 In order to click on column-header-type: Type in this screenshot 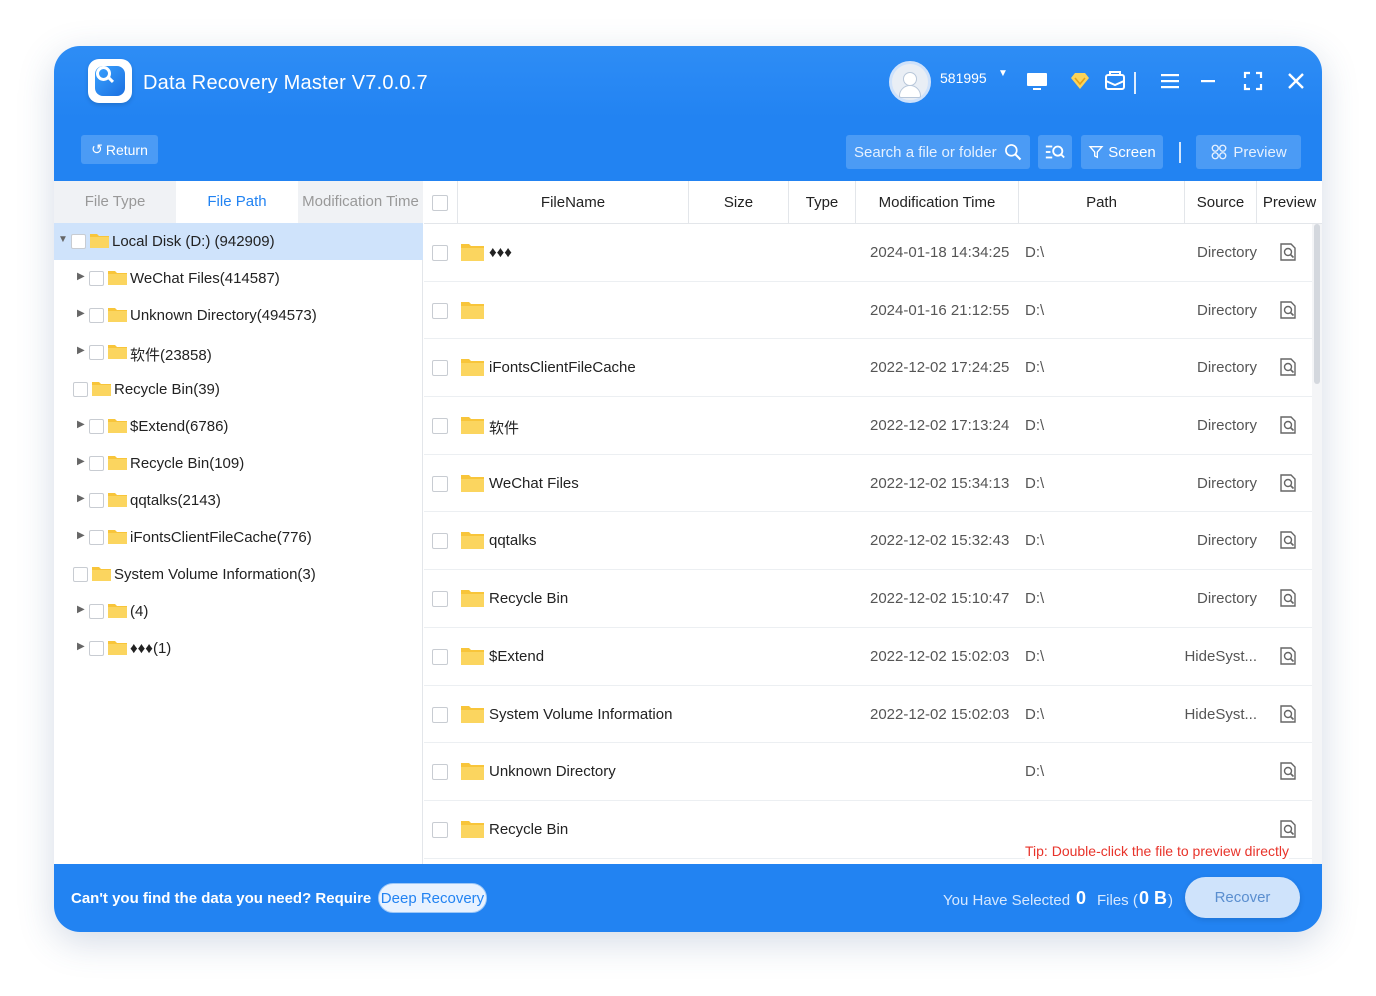, I will do `click(821, 202)`.